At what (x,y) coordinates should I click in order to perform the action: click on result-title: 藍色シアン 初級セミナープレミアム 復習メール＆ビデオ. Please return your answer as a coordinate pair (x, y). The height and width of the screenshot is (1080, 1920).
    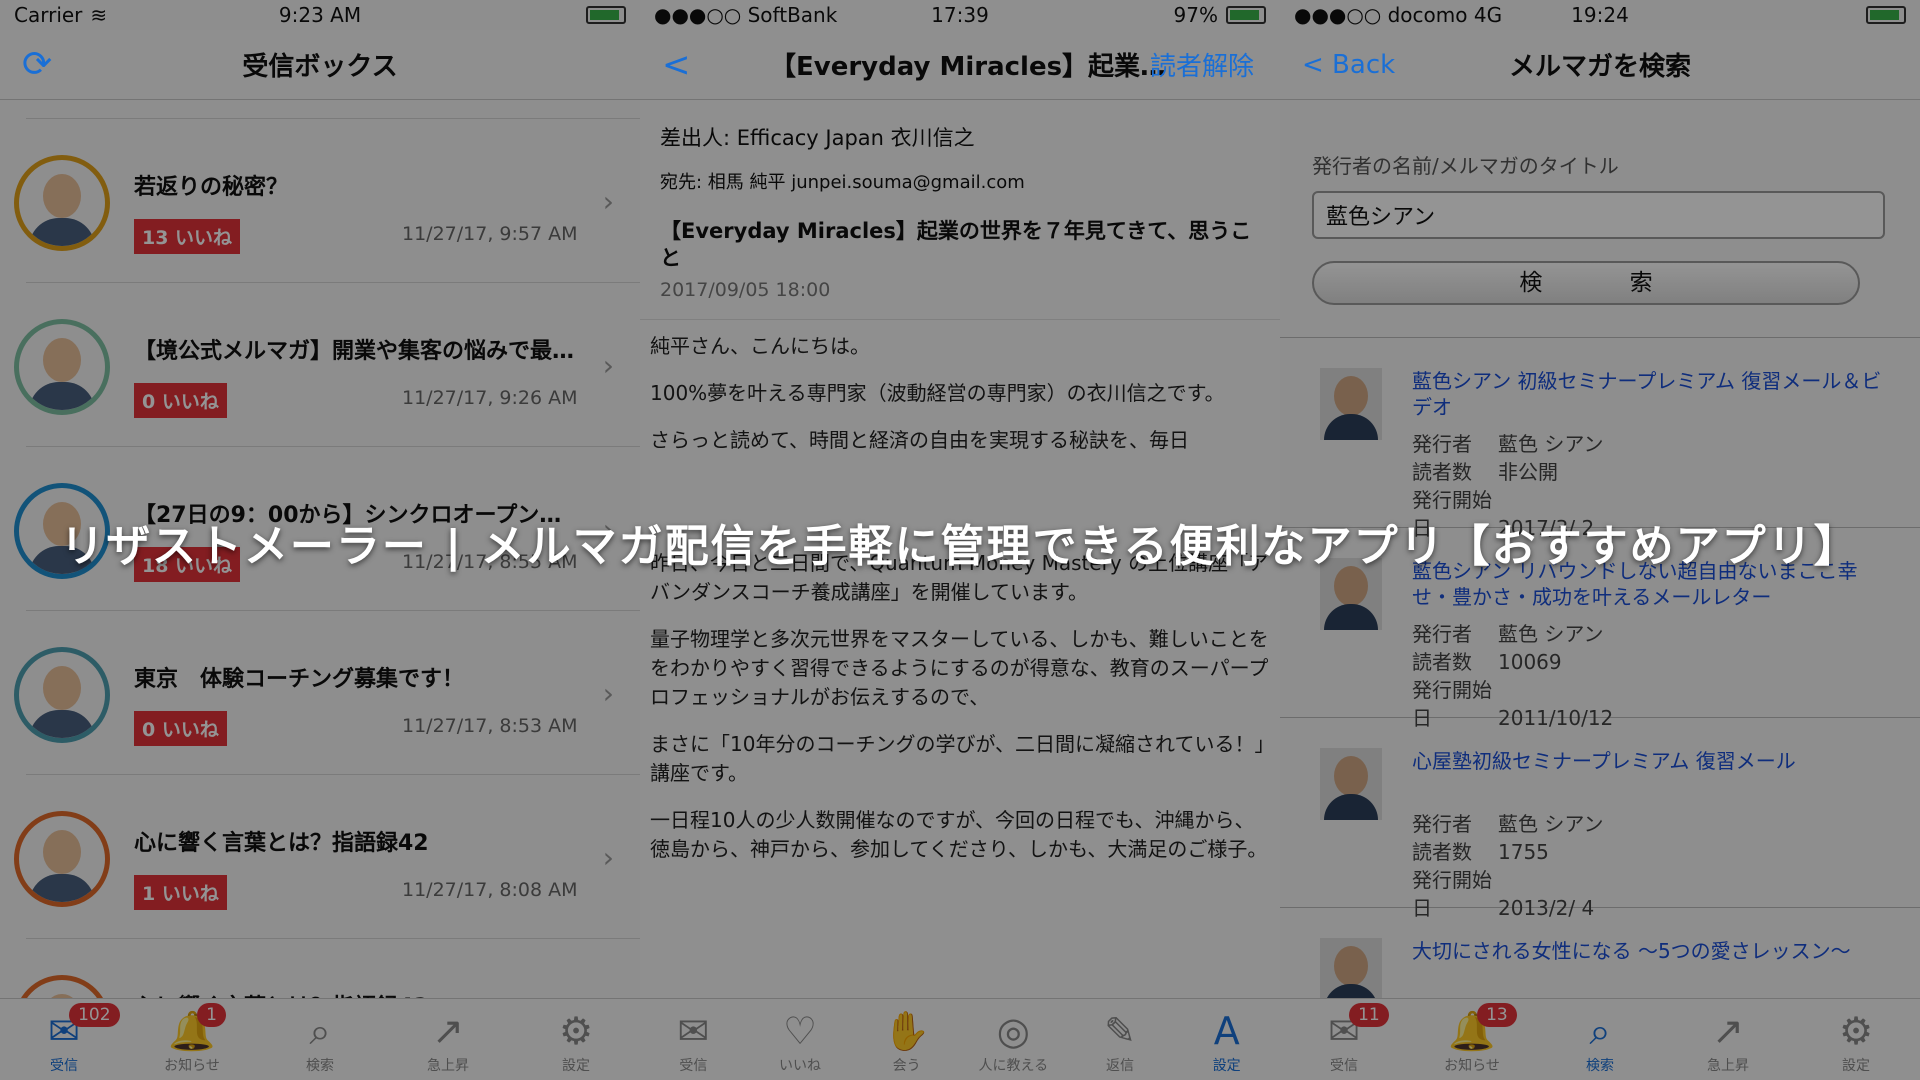
    Looking at the image, I should click on (1653, 394).